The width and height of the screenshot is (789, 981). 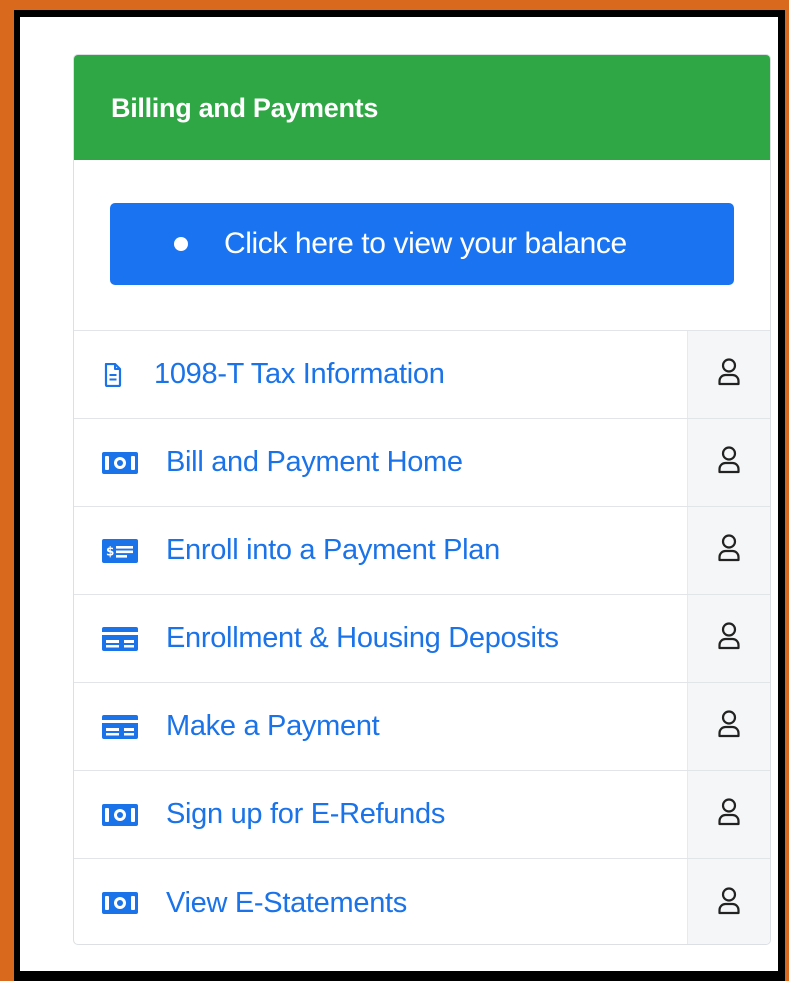 What do you see at coordinates (181, 244) in the screenshot?
I see `dot-icon` at bounding box center [181, 244].